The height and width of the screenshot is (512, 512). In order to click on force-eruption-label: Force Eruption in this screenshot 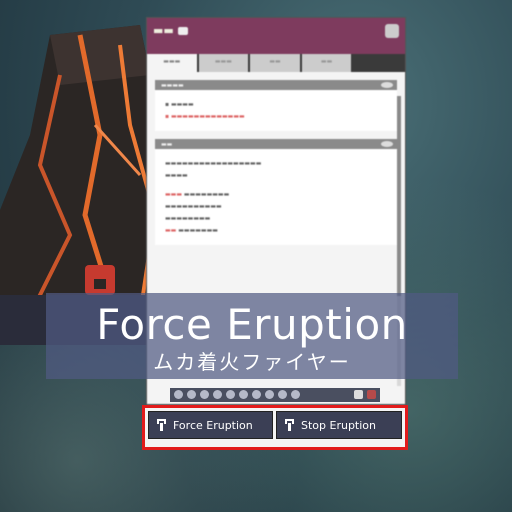, I will do `click(213, 425)`.